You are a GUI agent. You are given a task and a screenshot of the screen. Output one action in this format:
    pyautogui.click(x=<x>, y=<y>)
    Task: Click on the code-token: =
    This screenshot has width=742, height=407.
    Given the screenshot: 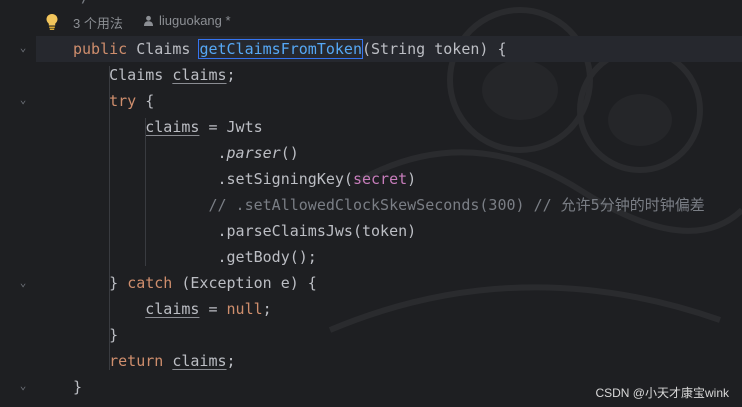 What is the action you would take?
    pyautogui.click(x=213, y=309)
    